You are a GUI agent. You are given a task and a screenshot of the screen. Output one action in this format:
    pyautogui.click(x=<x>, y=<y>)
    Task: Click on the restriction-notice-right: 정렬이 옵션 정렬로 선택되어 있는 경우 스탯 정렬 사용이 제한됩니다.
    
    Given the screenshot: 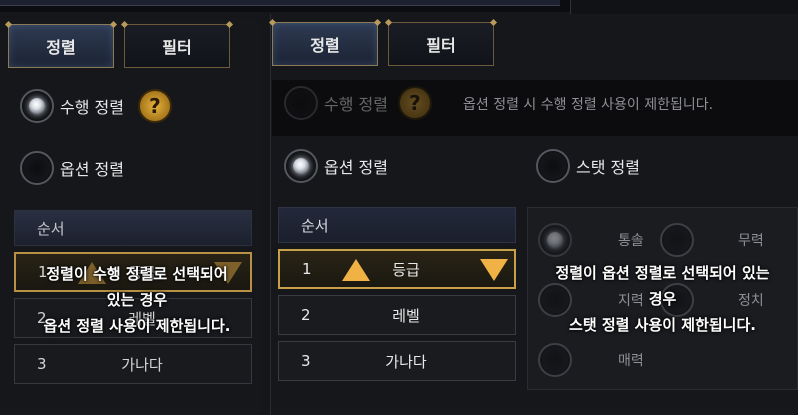 What is the action you would take?
    pyautogui.click(x=662, y=299)
    